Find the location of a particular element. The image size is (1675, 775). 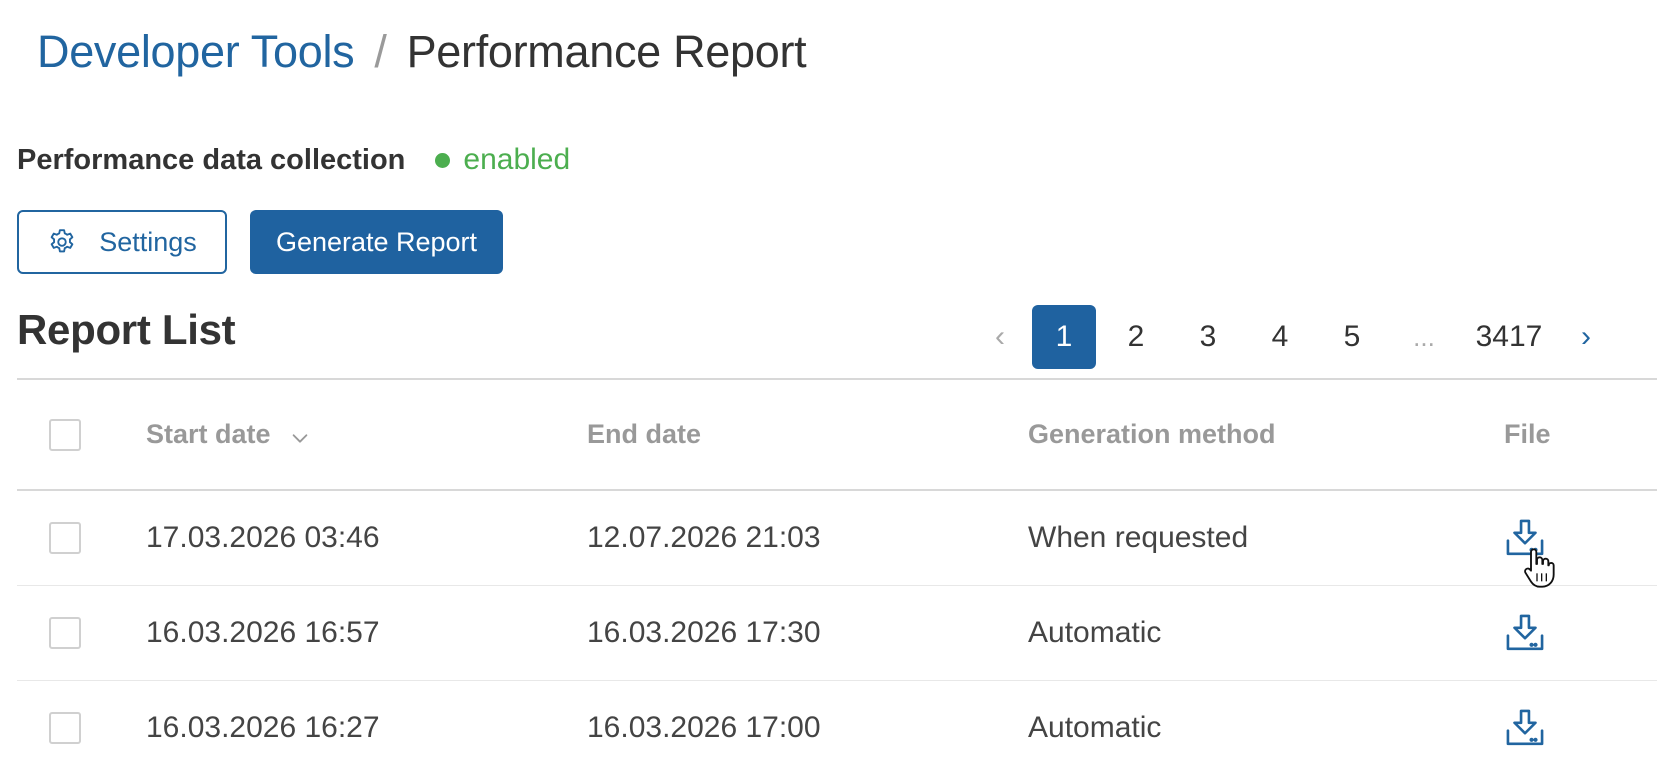

page-title: Performance Report is located at coordinates (606, 51).